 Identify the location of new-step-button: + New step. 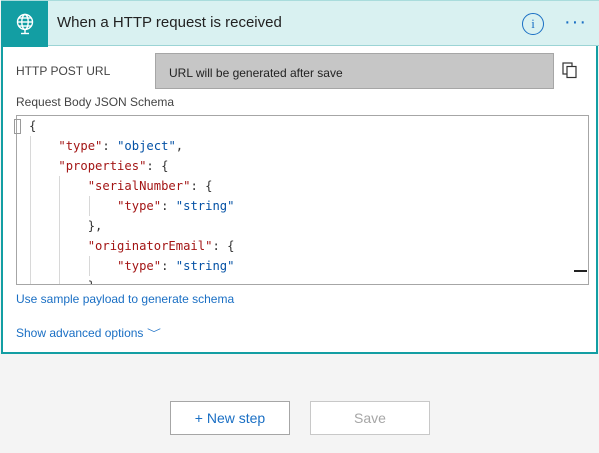
(230, 418).